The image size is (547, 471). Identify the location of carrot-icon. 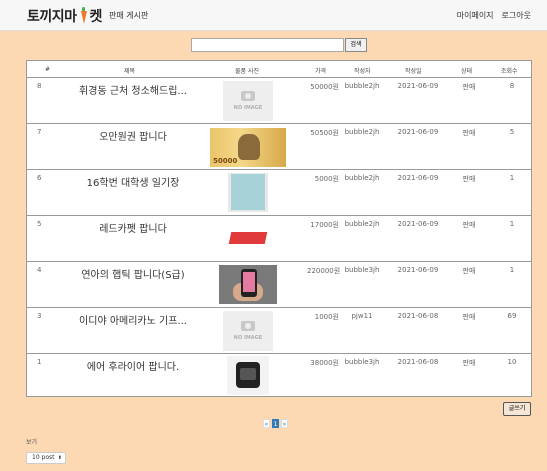
(83, 16).